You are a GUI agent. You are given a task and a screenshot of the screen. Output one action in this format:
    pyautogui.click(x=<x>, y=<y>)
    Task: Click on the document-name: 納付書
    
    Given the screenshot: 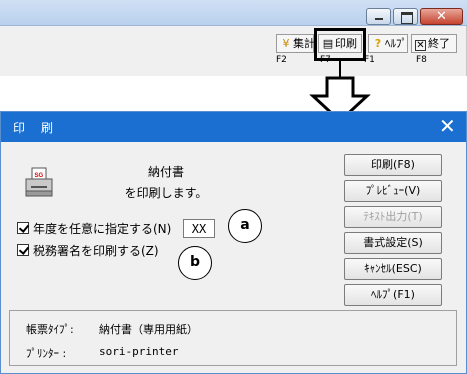 What is the action you would take?
    pyautogui.click(x=165, y=172)
    